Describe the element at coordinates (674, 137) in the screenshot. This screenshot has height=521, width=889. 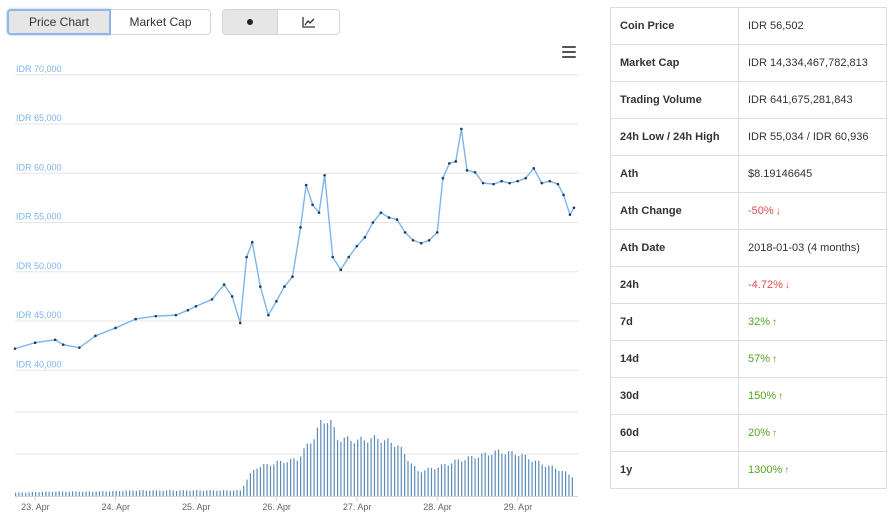
I see `stat-label: 24h Low / 24h High` at that location.